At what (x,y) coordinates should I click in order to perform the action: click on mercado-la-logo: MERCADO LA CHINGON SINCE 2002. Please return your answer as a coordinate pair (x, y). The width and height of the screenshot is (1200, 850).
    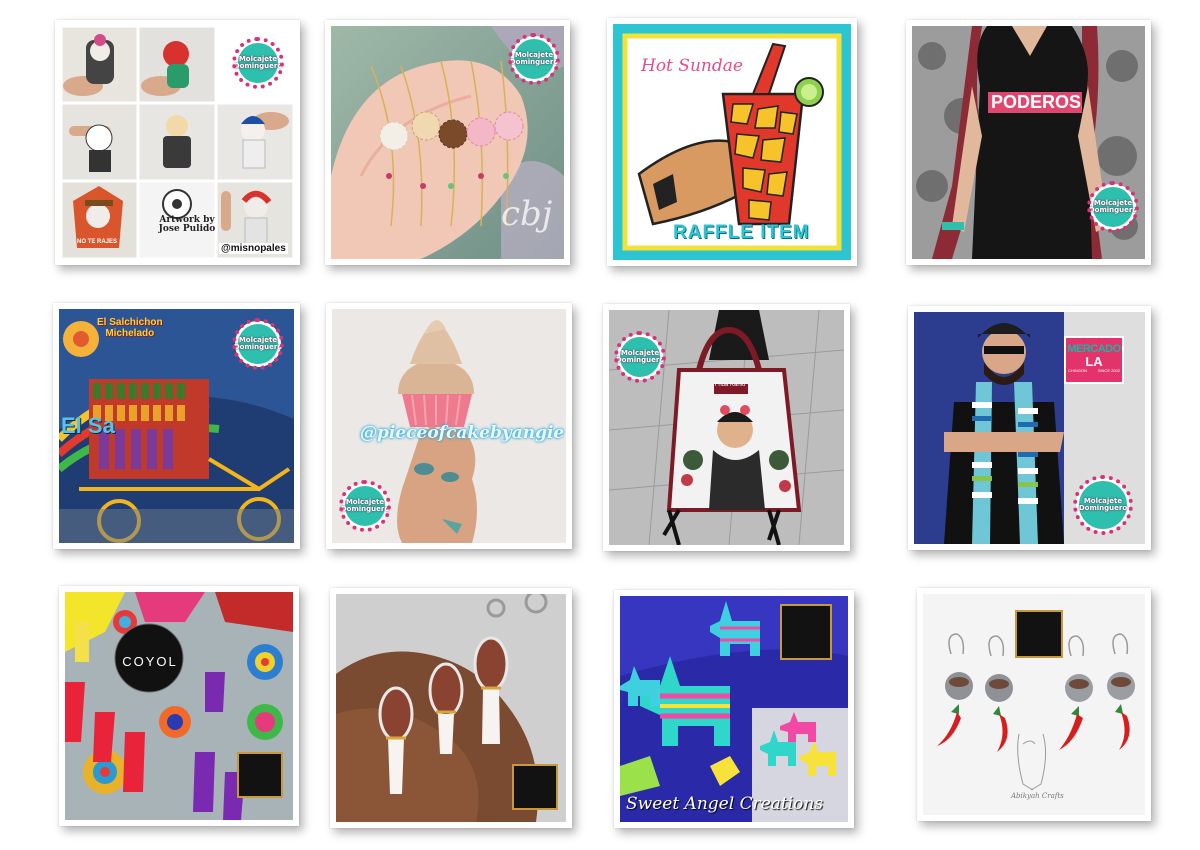
    Looking at the image, I should click on (1094, 360).